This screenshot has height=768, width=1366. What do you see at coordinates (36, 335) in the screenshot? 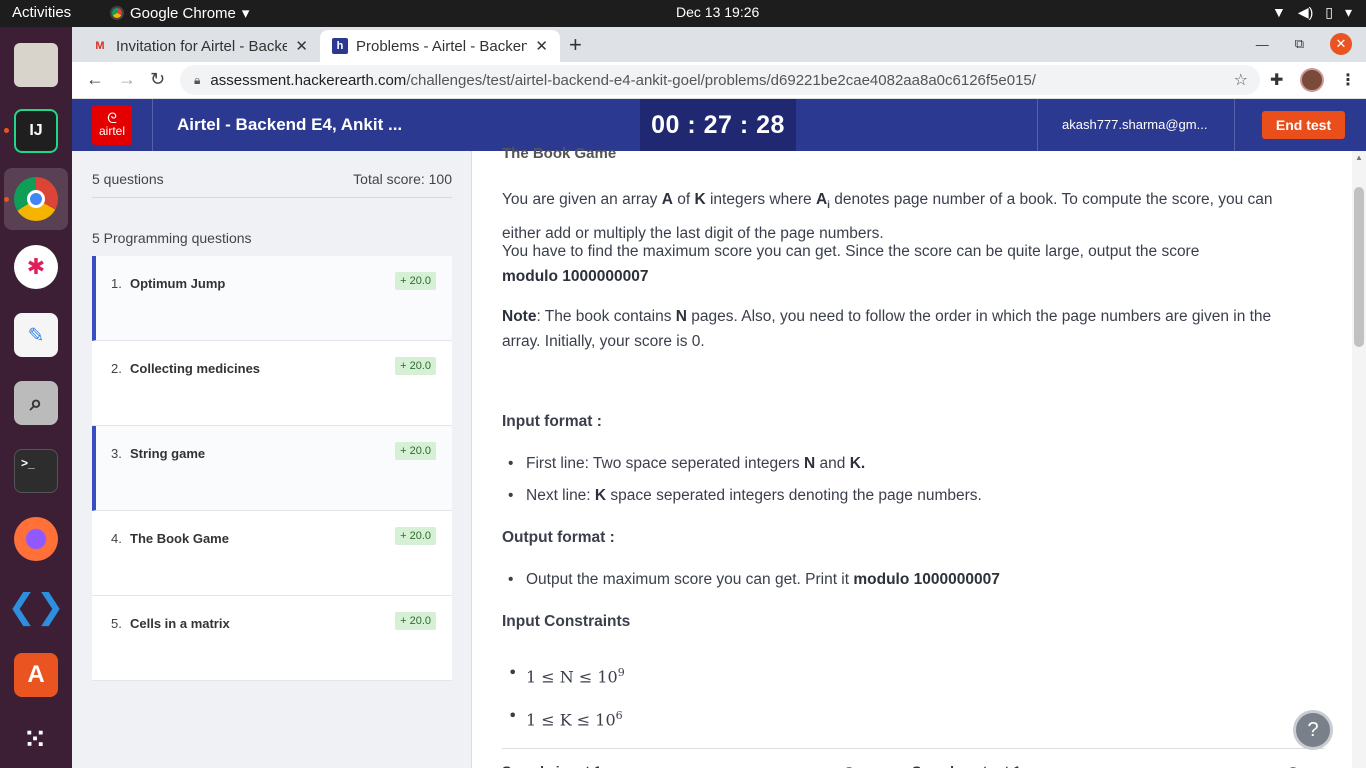
I see `text-editor-icon: ✎` at bounding box center [36, 335].